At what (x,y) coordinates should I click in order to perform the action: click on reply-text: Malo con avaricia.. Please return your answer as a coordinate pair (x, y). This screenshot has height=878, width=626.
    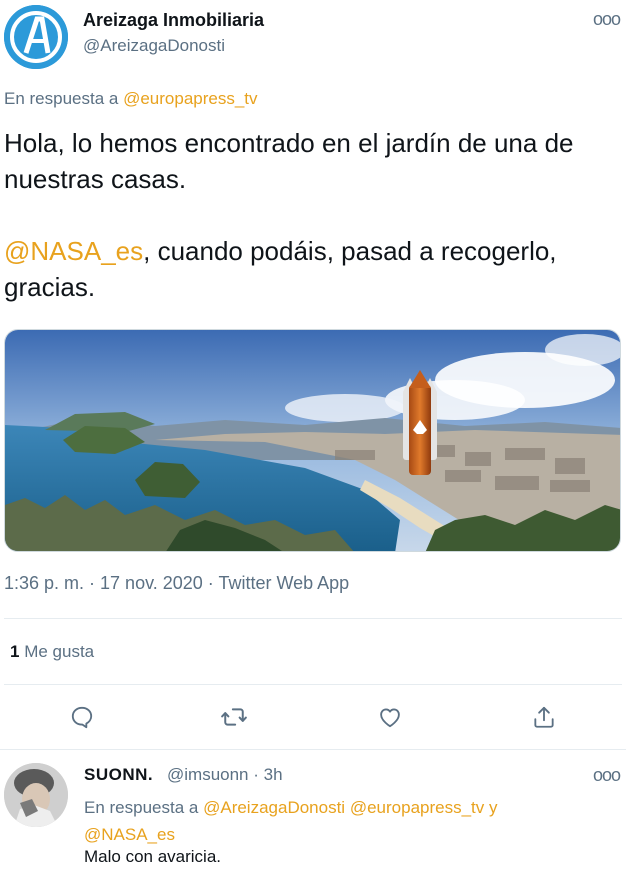
    Looking at the image, I should click on (153, 856).